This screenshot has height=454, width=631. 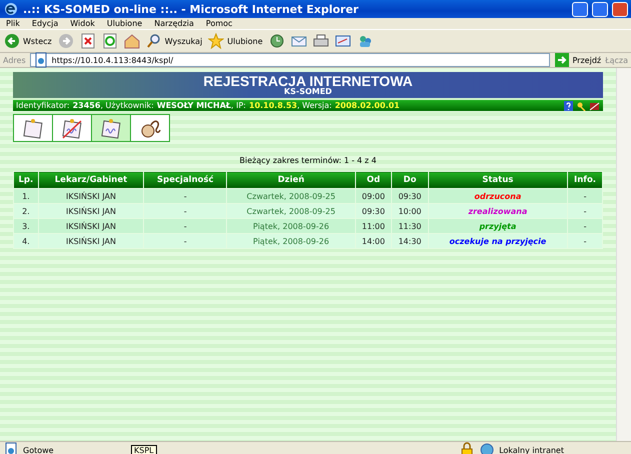 I want to click on search-button: Wyszukaj, so click(x=174, y=41).